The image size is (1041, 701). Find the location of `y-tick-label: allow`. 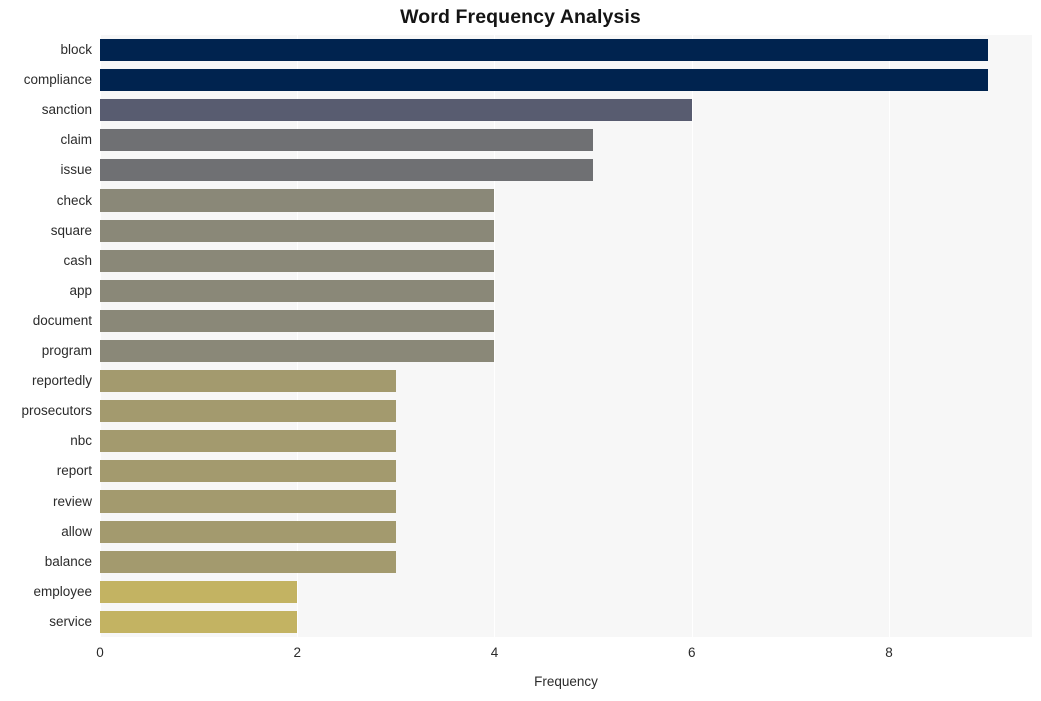

y-tick-label: allow is located at coordinates (76, 531).